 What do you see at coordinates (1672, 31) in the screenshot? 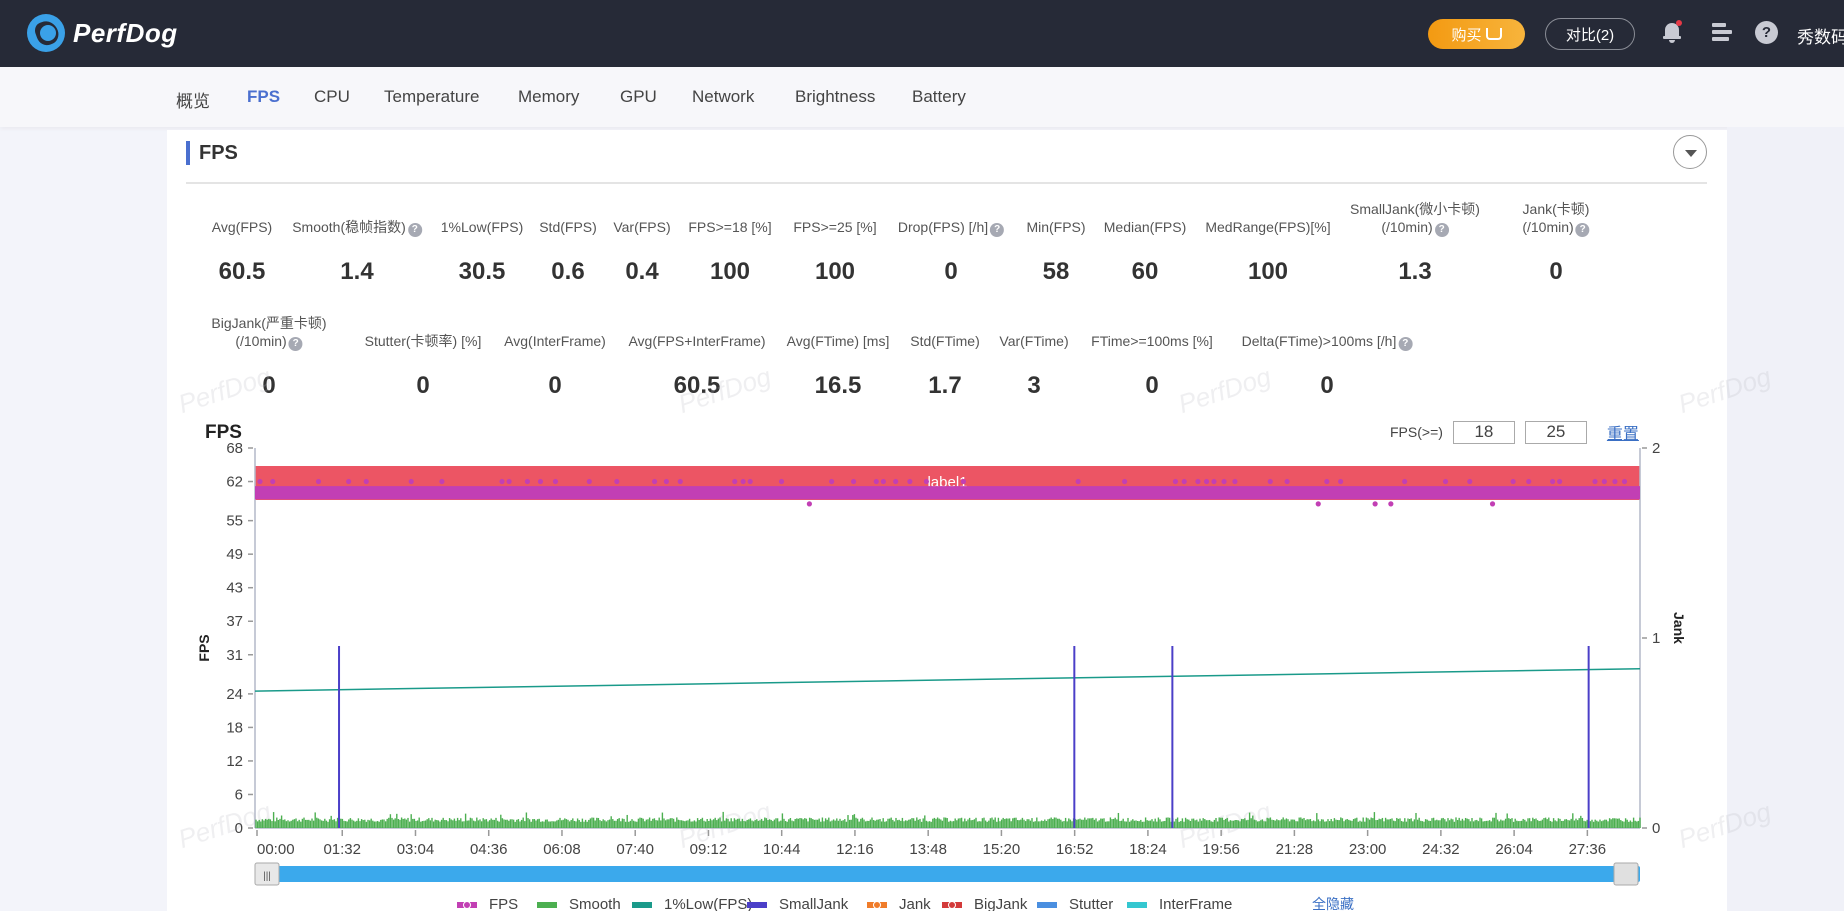
I see `bell-icon` at bounding box center [1672, 31].